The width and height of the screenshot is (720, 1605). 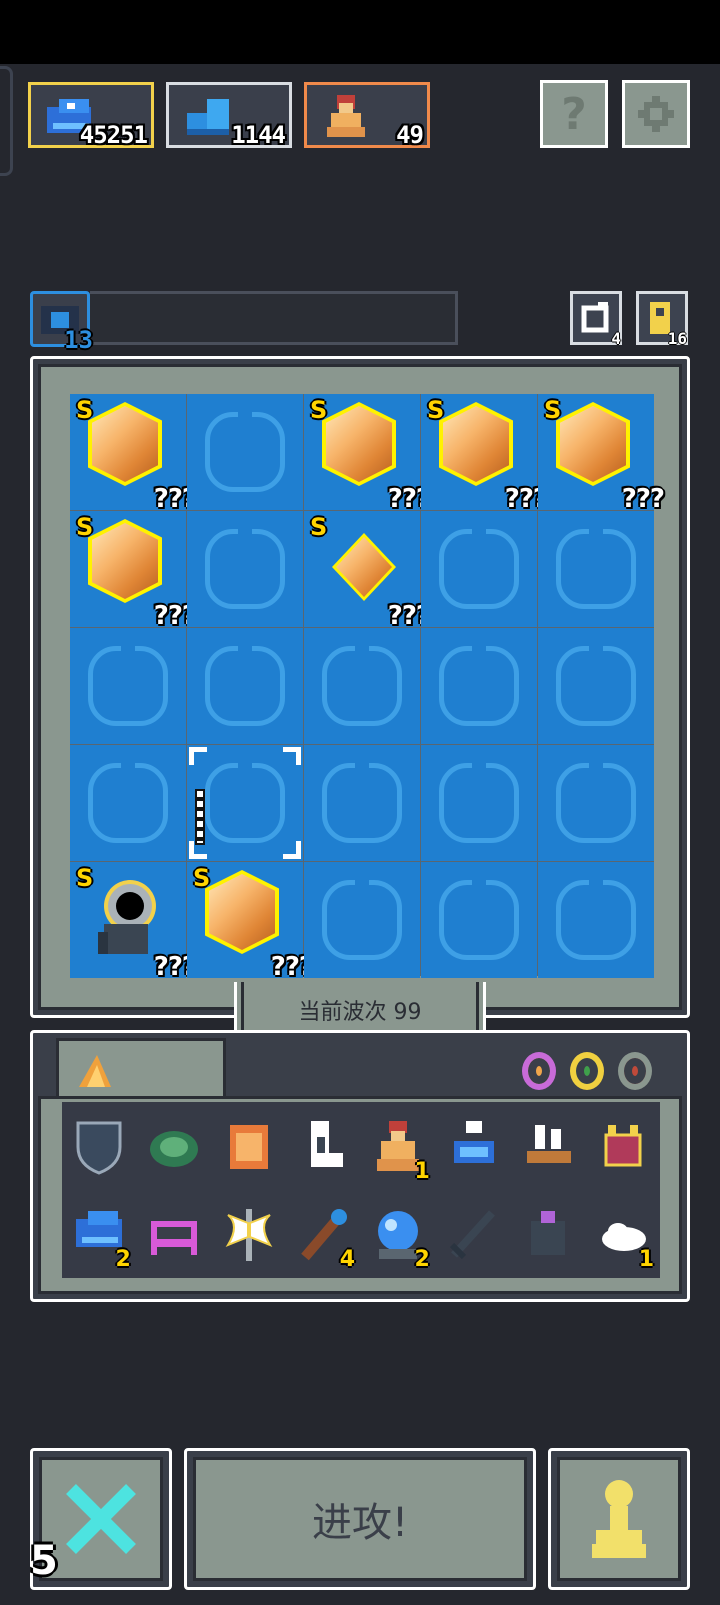 What do you see at coordinates (635, 1071) in the screenshot?
I see `red-ring-icon` at bounding box center [635, 1071].